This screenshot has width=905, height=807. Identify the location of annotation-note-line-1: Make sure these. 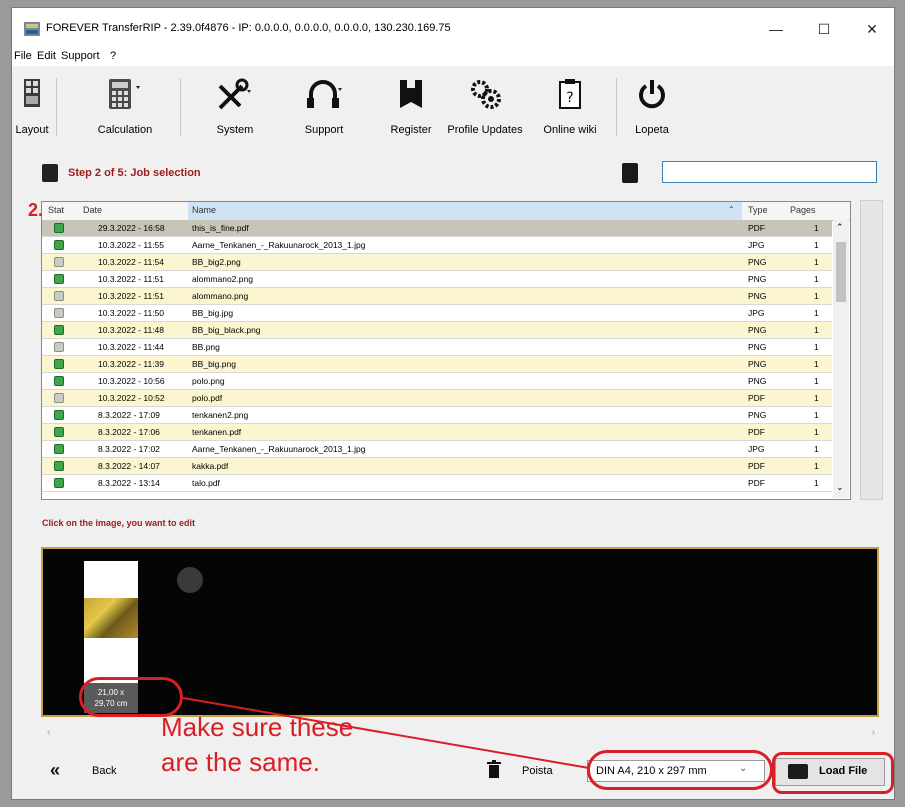
(257, 727).